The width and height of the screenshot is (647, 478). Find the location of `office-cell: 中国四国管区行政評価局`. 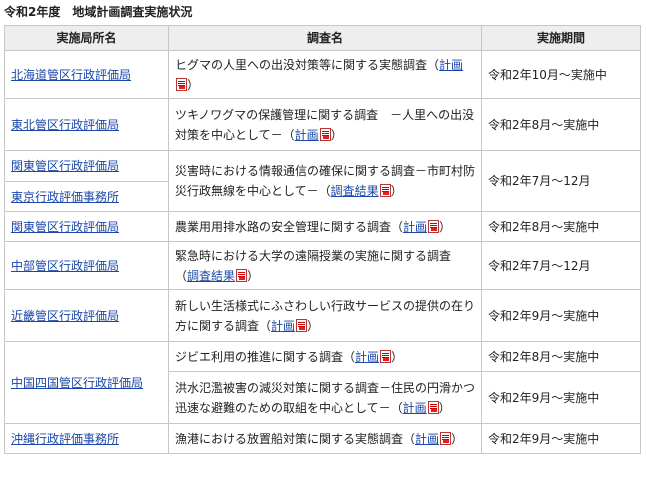

office-cell: 中国四国管区行政評価局 is located at coordinates (86, 382).